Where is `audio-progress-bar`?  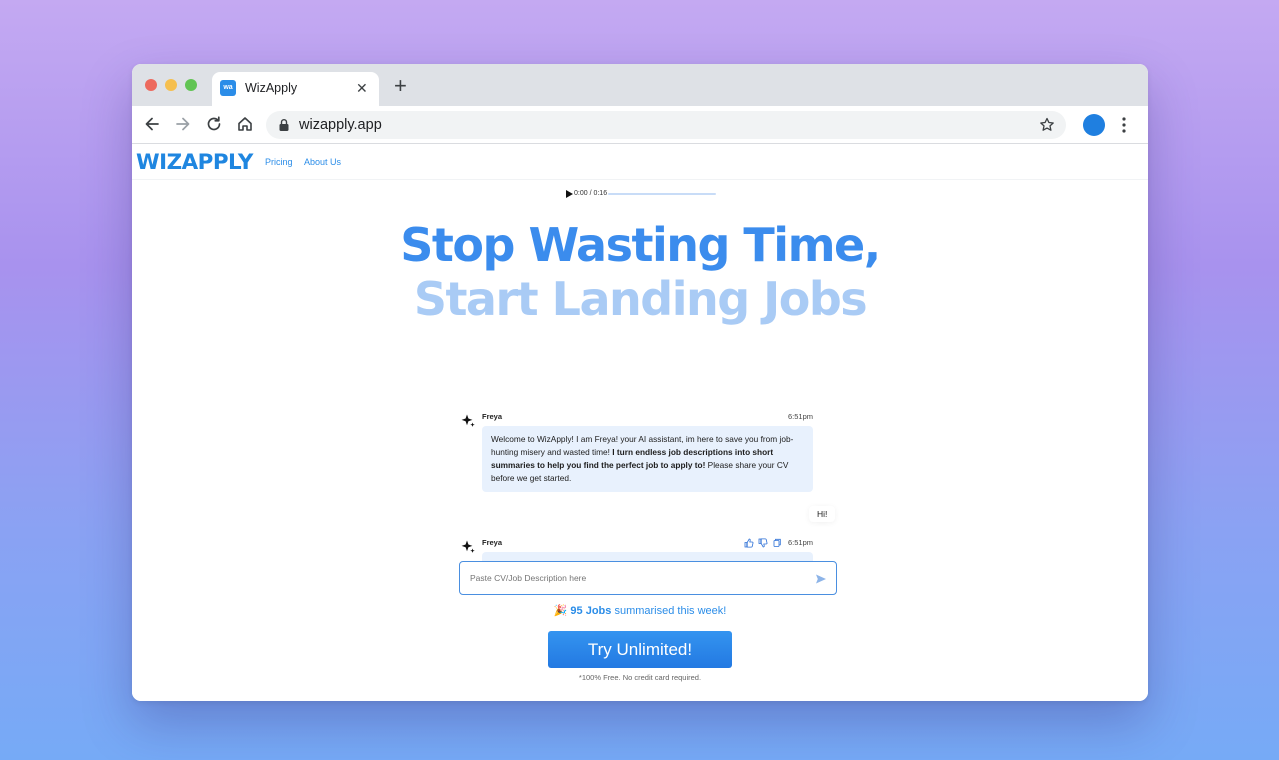
audio-progress-bar is located at coordinates (662, 194).